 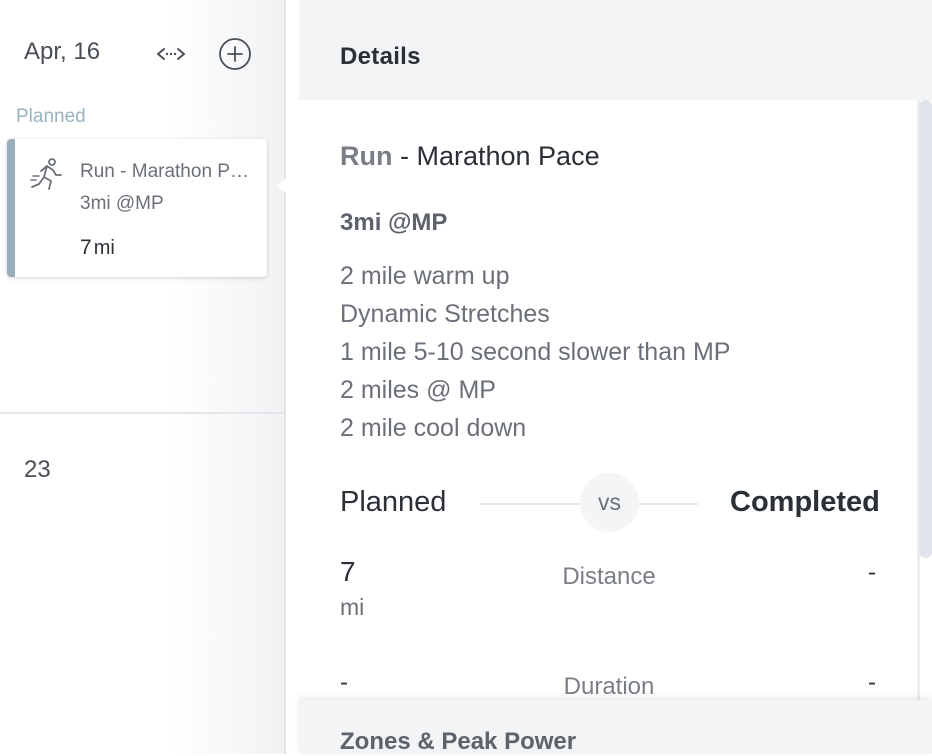 What do you see at coordinates (366, 156) in the screenshot?
I see `workout-sport: Run` at bounding box center [366, 156].